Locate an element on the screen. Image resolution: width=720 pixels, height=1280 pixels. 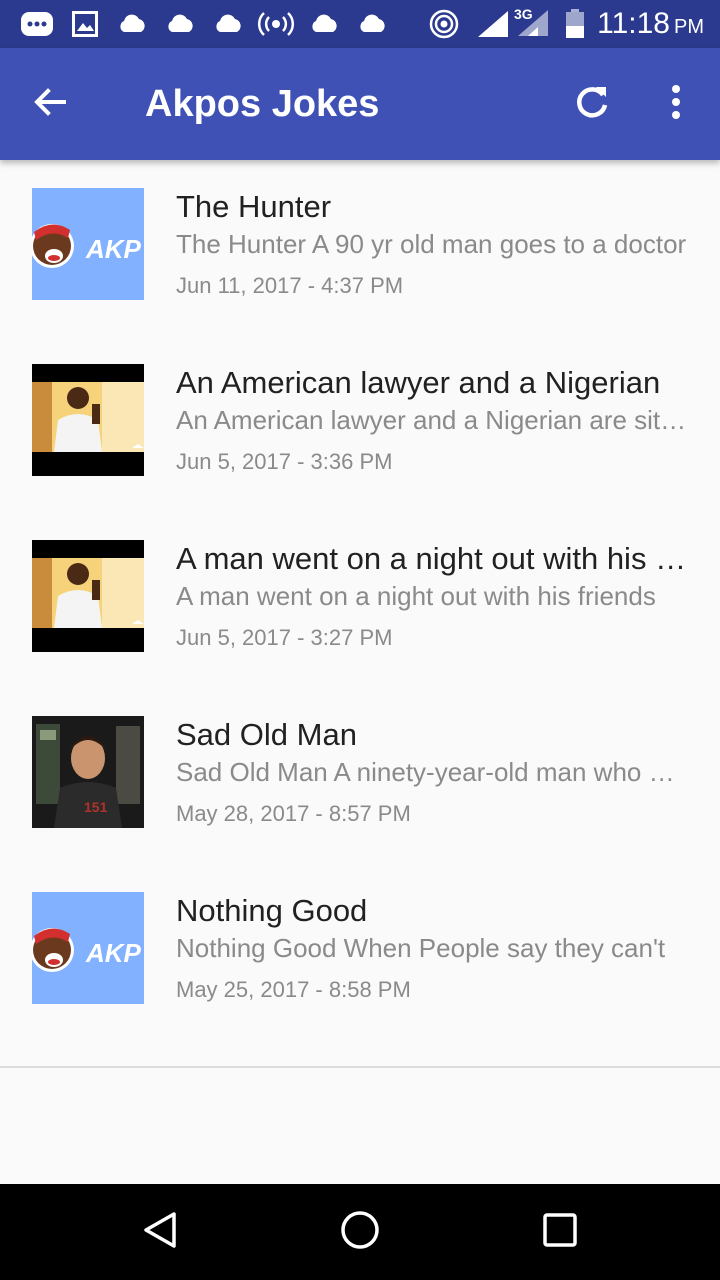
signal-icon is located at coordinates (493, 24).